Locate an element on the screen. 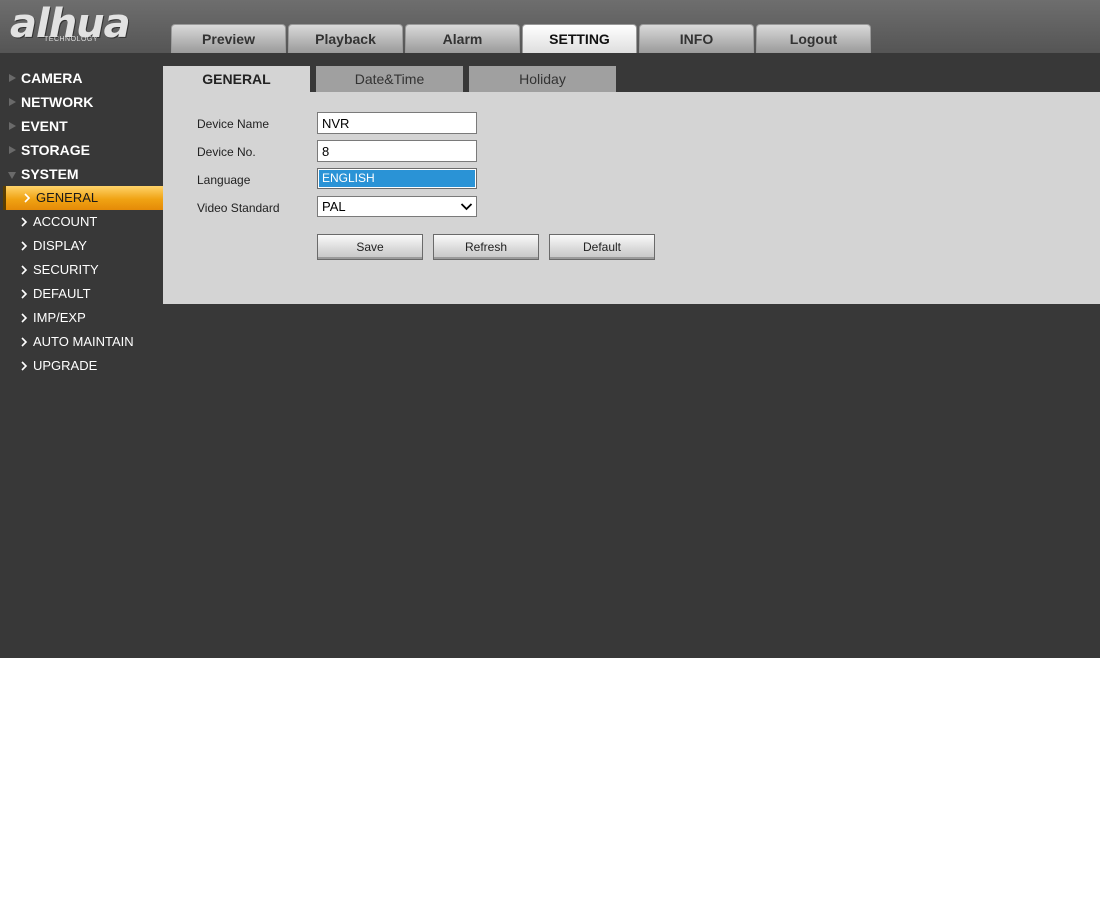 The height and width of the screenshot is (900, 1100). sidebar-item-label: UPGRADE is located at coordinates (65, 365).